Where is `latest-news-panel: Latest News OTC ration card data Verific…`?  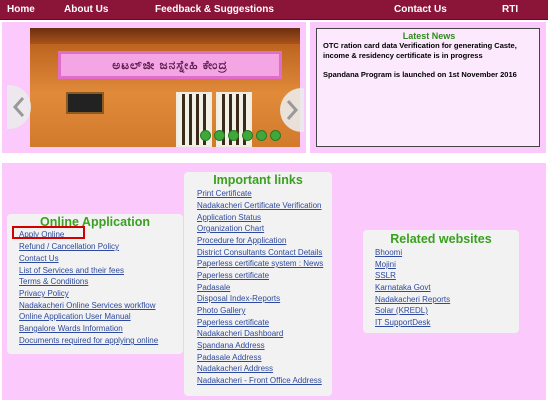 latest-news-panel: Latest News OTC ration card data Verific… is located at coordinates (428, 87).